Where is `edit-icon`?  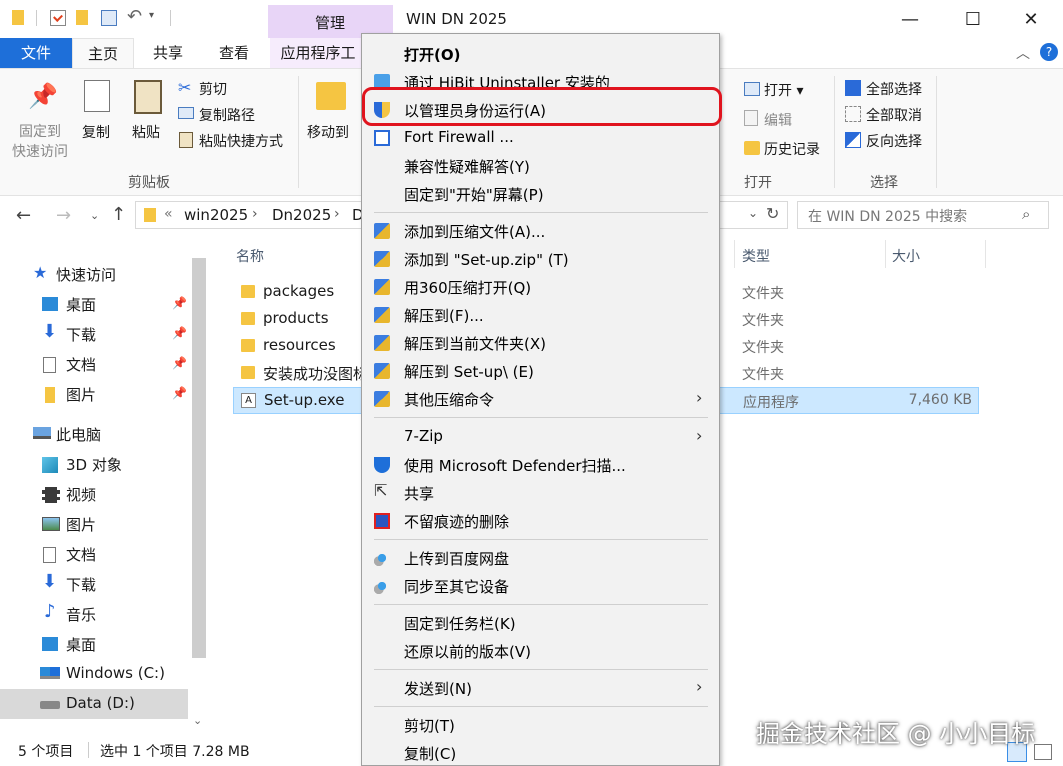 edit-icon is located at coordinates (751, 118).